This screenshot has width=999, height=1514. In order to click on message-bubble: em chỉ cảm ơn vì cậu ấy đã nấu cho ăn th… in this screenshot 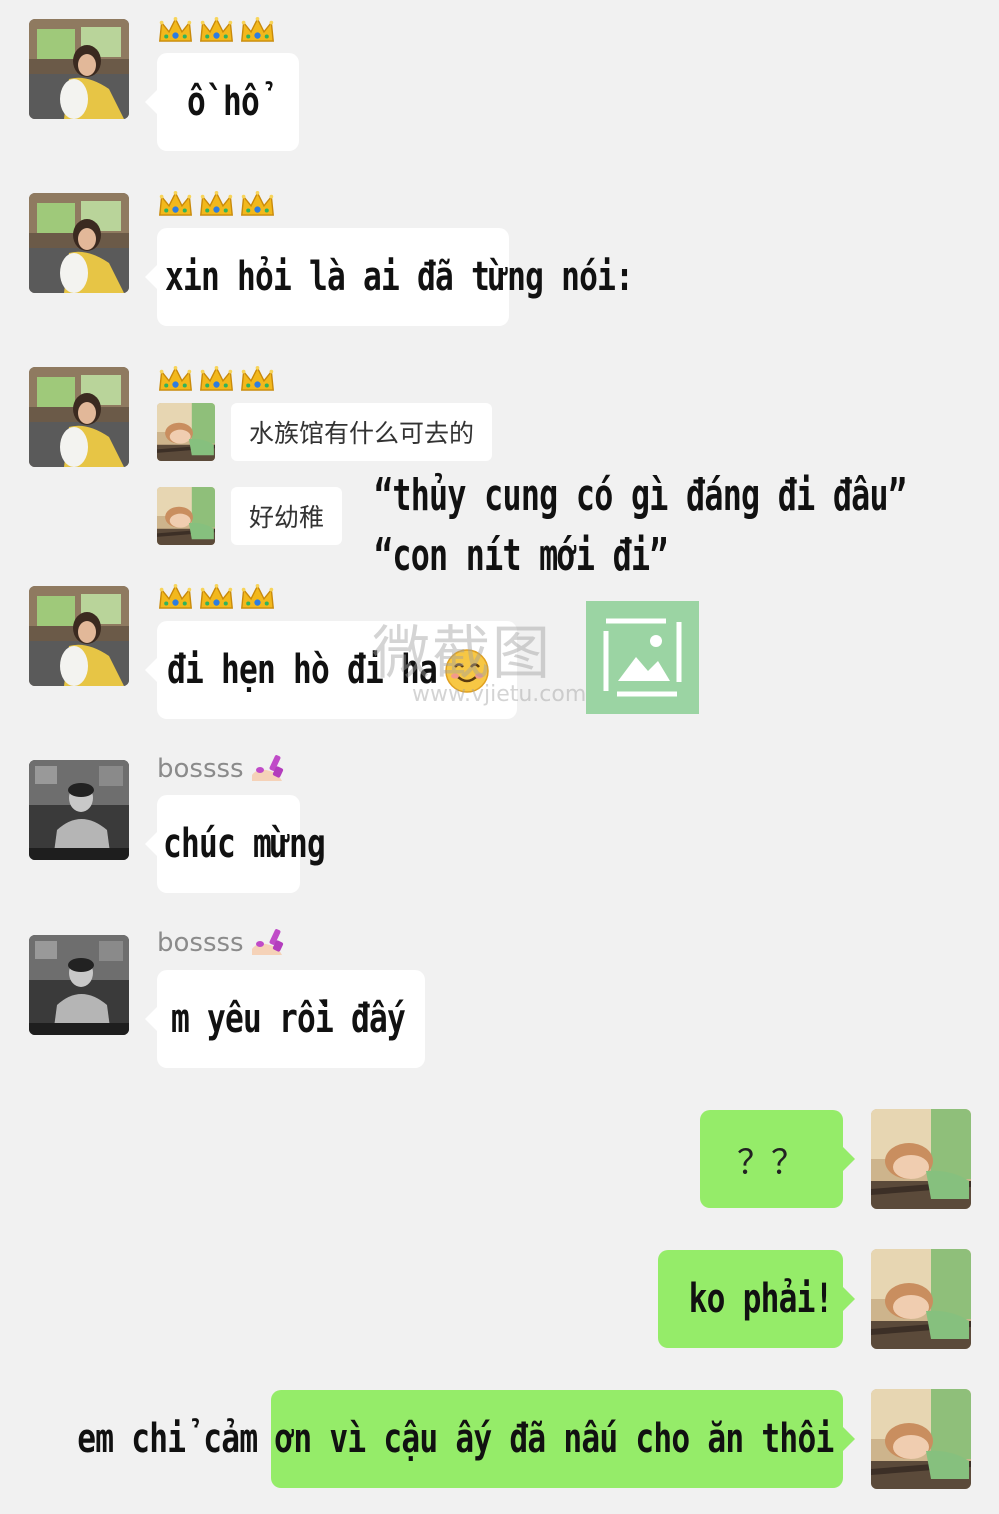, I will do `click(466, 1439)`.